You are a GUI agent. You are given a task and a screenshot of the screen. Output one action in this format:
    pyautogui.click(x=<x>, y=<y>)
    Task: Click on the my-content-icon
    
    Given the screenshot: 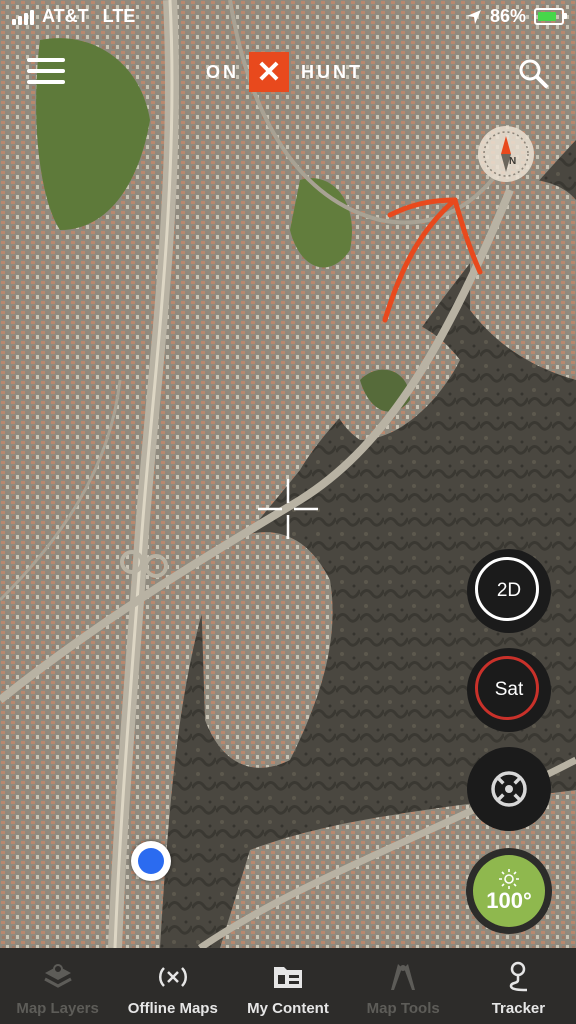 What is the action you would take?
    pyautogui.click(x=288, y=977)
    